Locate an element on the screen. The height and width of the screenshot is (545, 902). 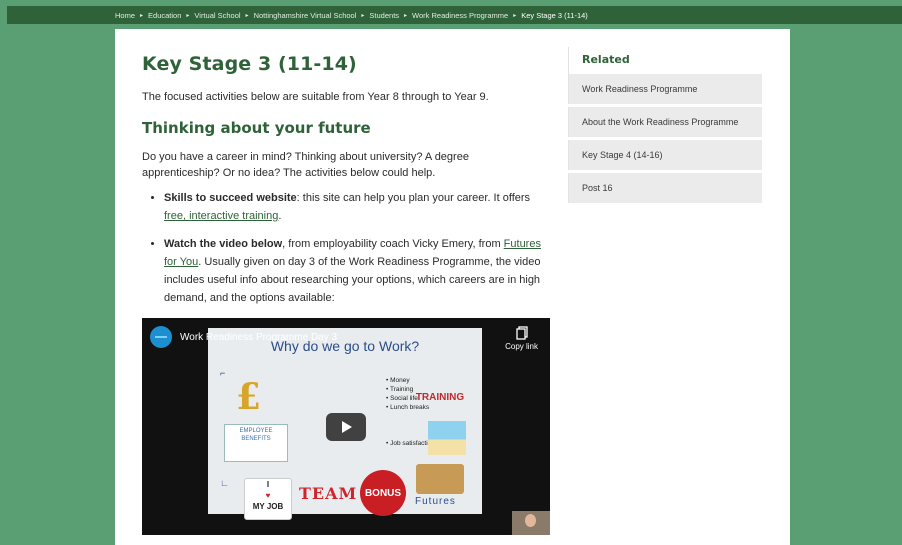
corner-mark-icon: ∟ is located at coordinates (224, 483).